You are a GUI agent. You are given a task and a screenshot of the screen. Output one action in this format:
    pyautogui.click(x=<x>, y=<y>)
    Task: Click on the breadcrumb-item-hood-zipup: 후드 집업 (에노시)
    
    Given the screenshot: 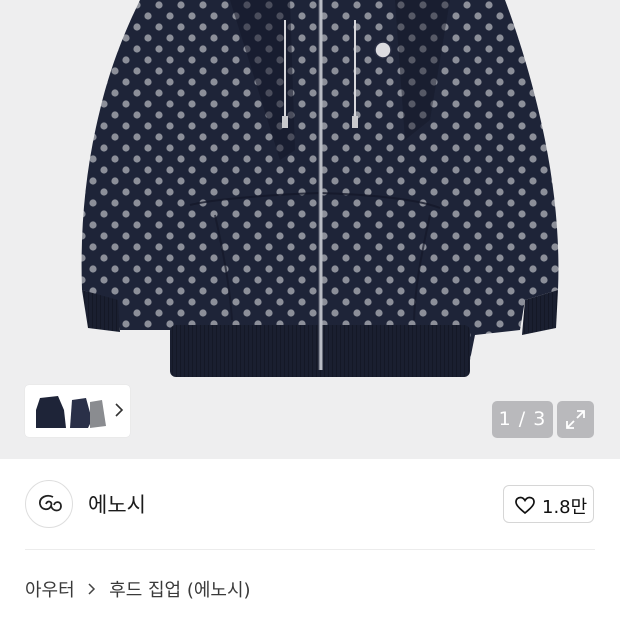 What is the action you would take?
    pyautogui.click(x=179, y=590)
    